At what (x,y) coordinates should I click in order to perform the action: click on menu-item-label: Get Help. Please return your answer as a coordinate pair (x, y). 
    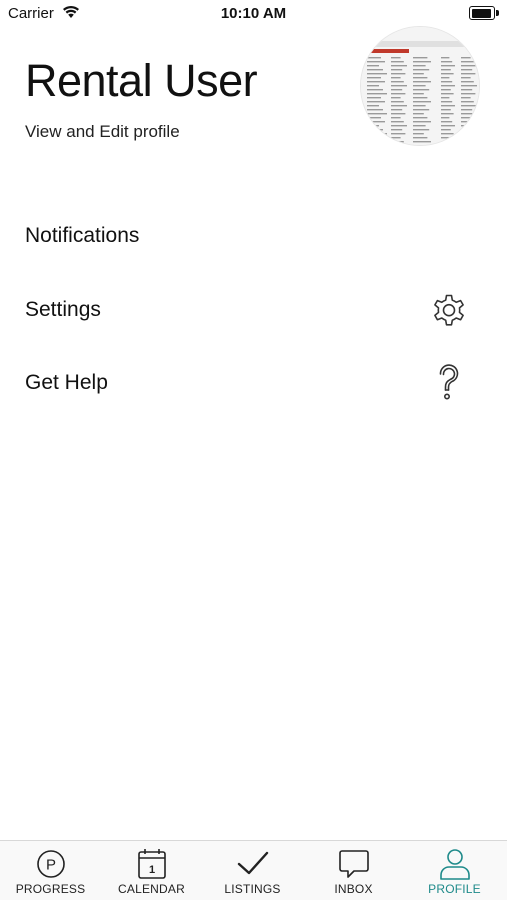
    Looking at the image, I should click on (66, 382).